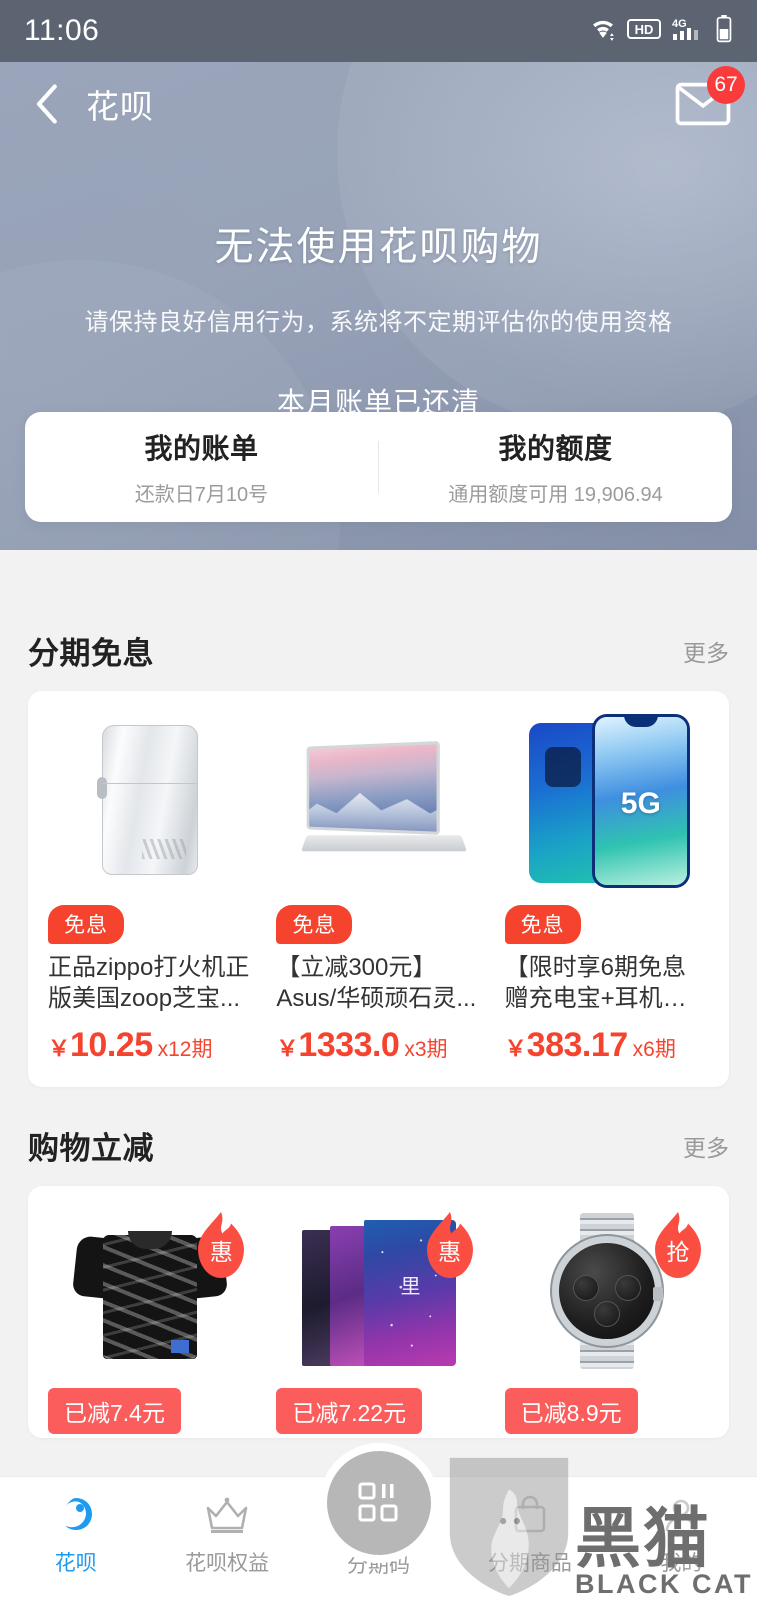  I want to click on watch-subdial-right, so click(627, 1288).